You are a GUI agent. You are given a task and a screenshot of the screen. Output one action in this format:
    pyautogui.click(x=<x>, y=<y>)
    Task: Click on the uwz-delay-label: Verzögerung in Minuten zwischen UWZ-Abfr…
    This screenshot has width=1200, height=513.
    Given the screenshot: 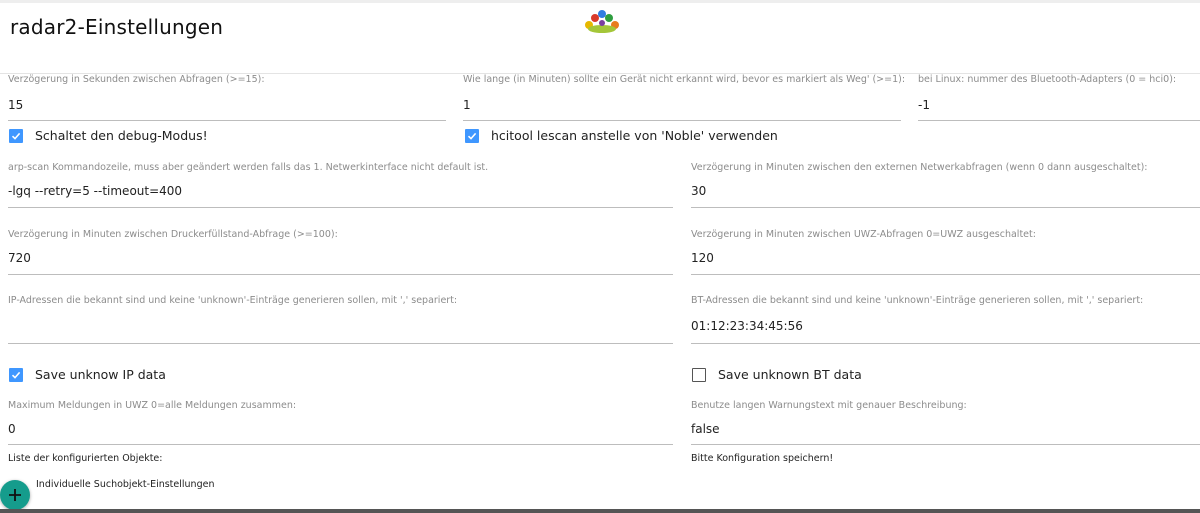 What is the action you would take?
    pyautogui.click(x=863, y=234)
    